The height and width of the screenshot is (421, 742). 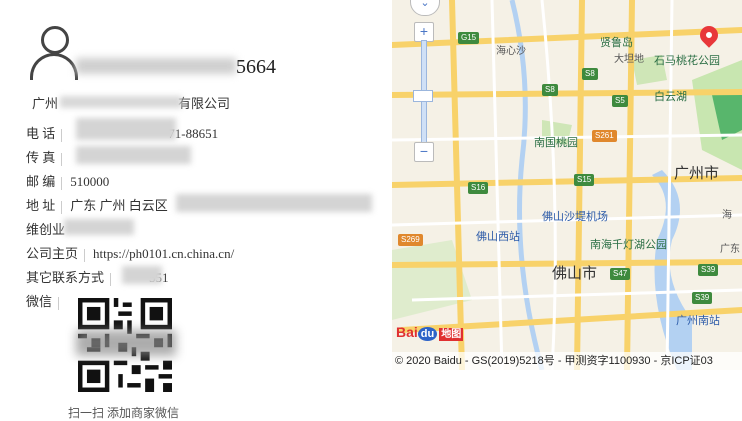 What do you see at coordinates (142, 275) in the screenshot?
I see `other-contact-redacted` at bounding box center [142, 275].